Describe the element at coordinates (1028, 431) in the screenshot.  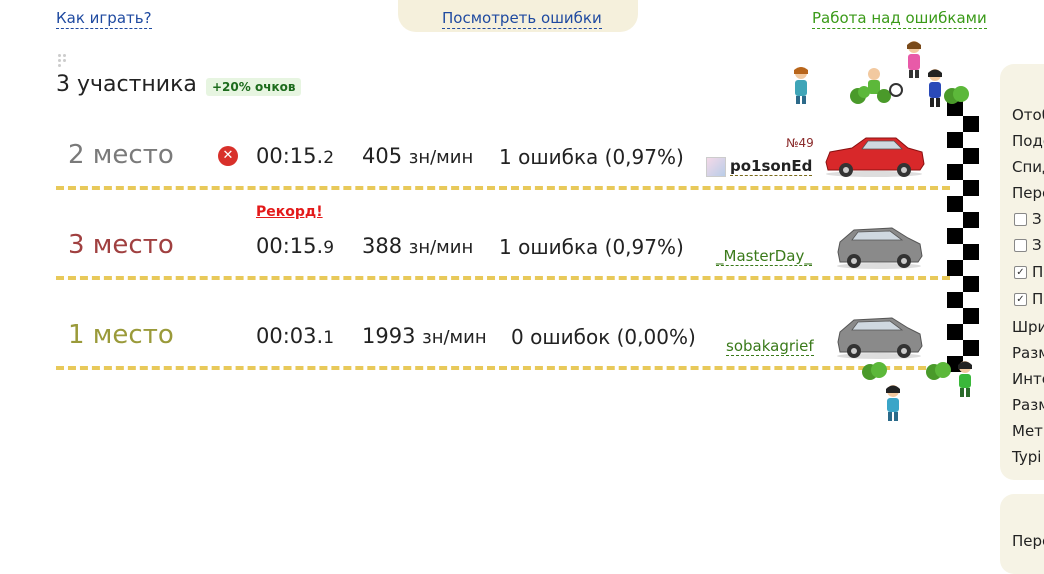
I see `settings-item: Метр` at that location.